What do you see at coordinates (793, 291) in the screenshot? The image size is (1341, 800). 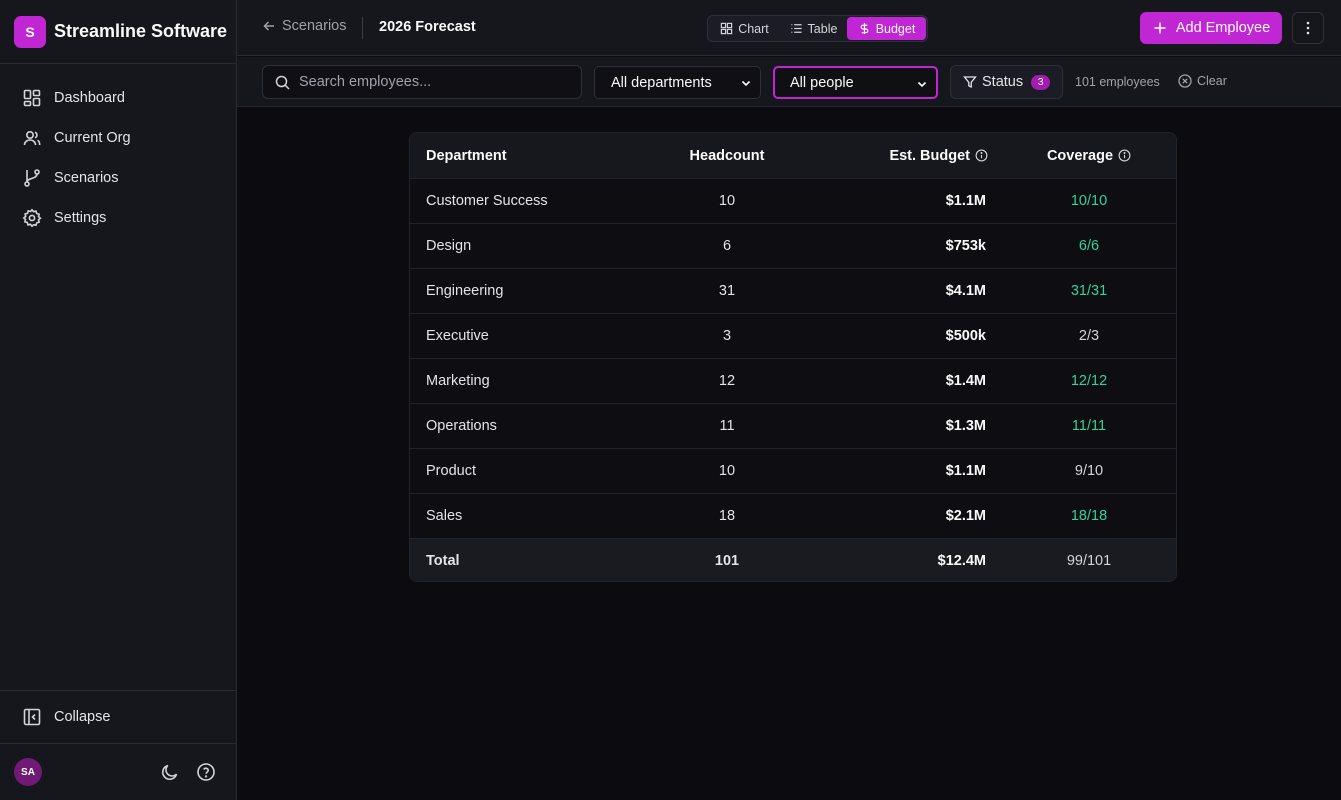 I see `table-row: Engineering 31 $4.1M 31/31` at bounding box center [793, 291].